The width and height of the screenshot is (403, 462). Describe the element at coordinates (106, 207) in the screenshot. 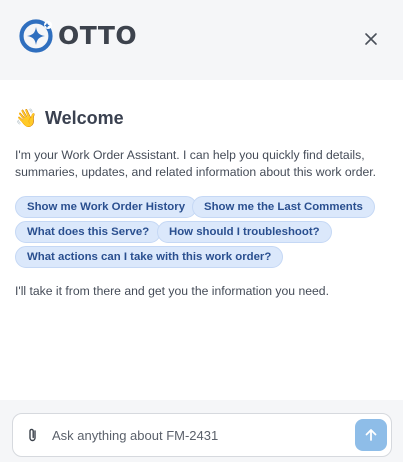

I see `suggestion-work-order-history: Show me Work Order History` at that location.